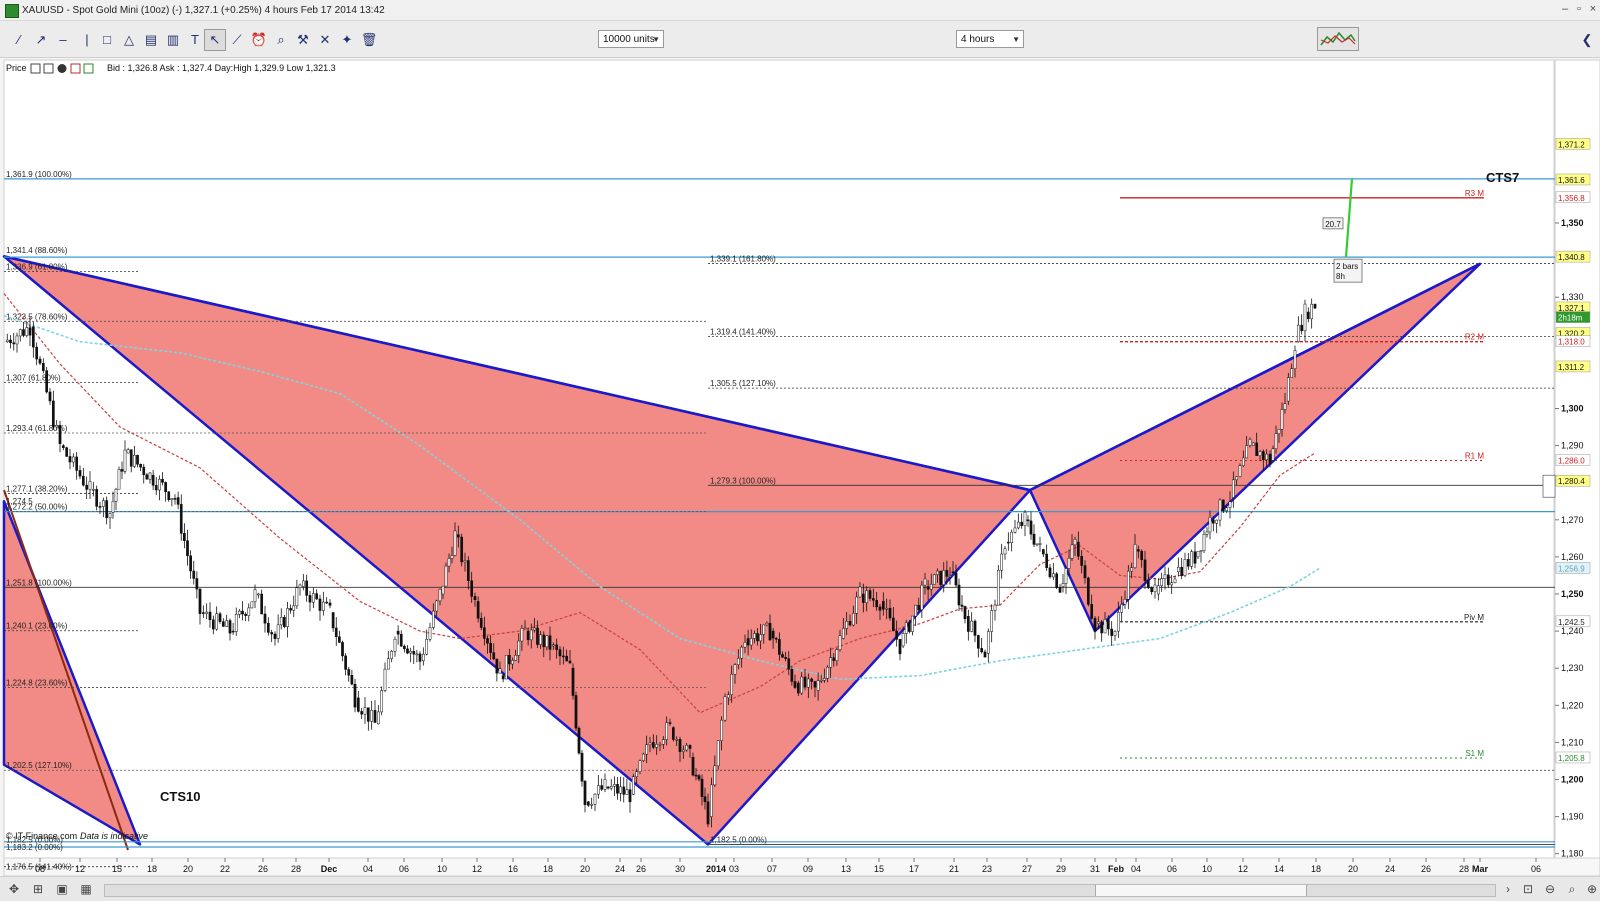 Image resolution: width=1600 pixels, height=901 pixels. Describe the element at coordinates (369, 40) in the screenshot. I see `trash-icon: 🗑` at that location.